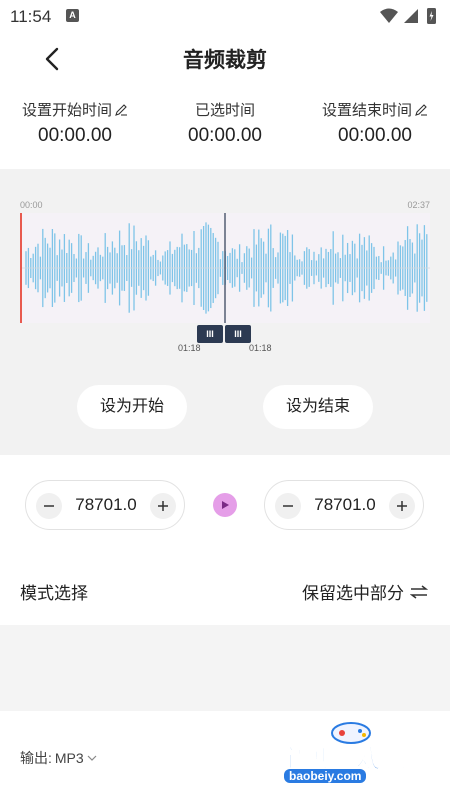  What do you see at coordinates (238, 334) in the screenshot?
I see `trim-end-handle: III` at bounding box center [238, 334].